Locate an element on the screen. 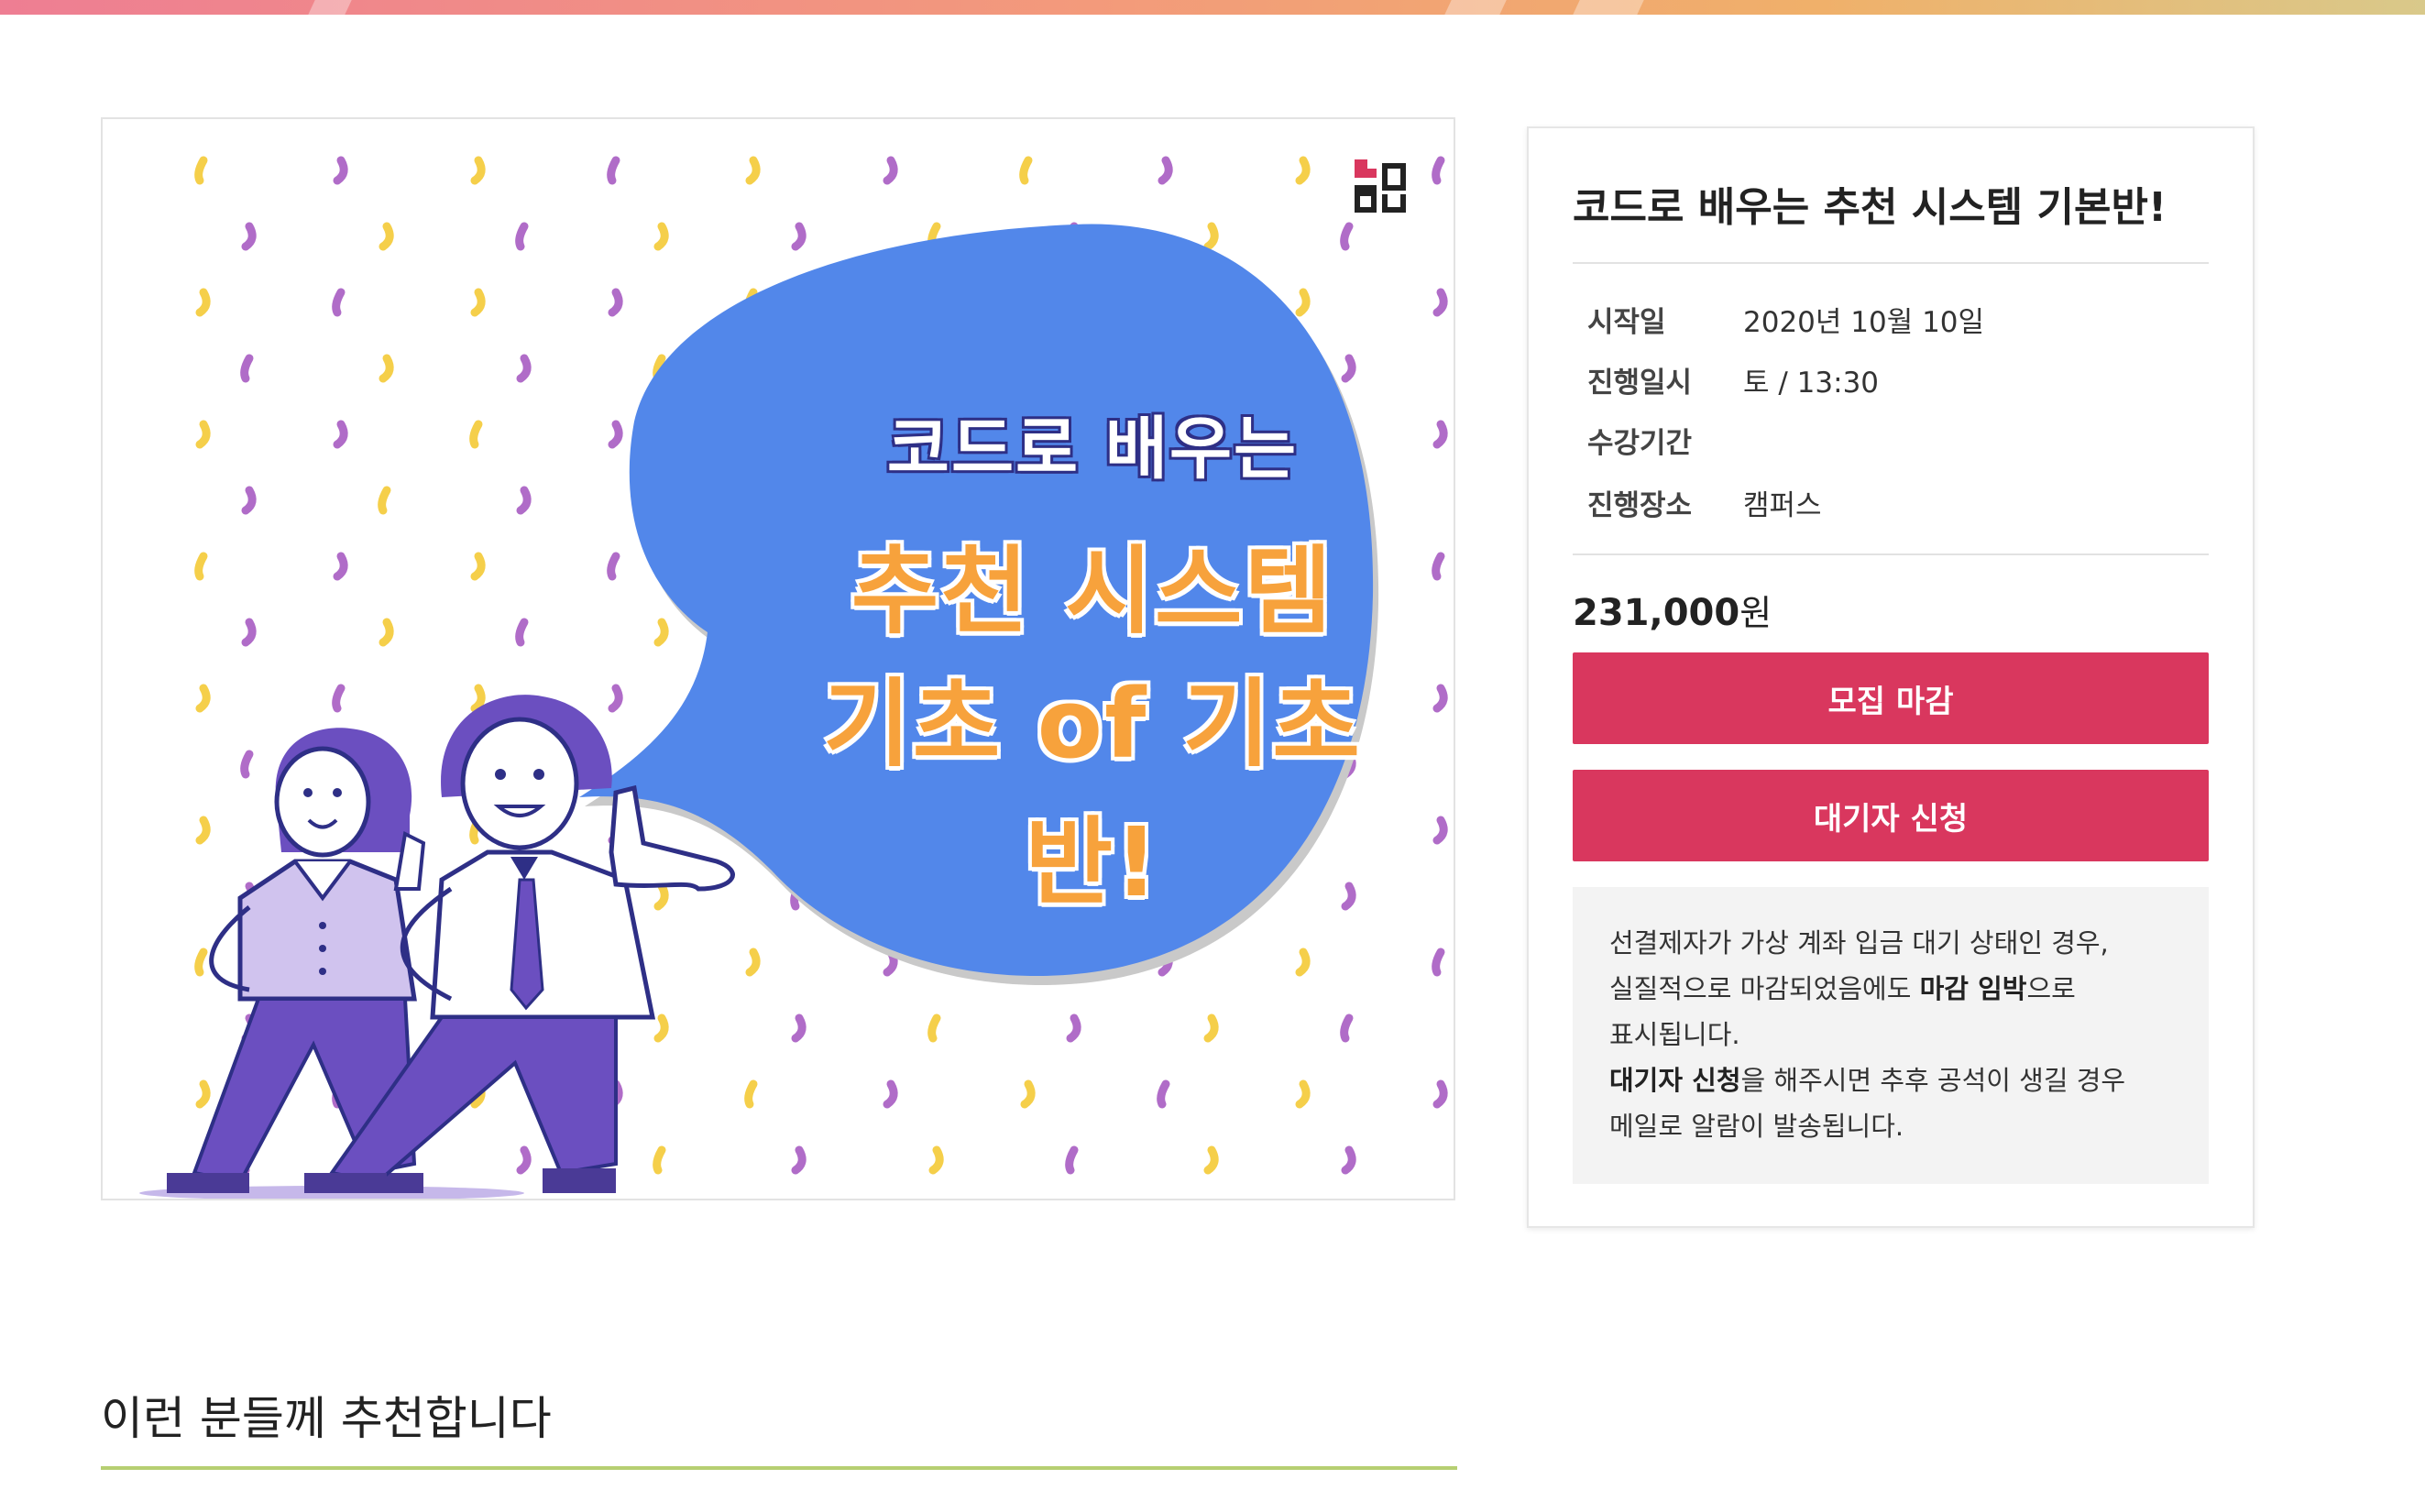 The width and height of the screenshot is (2425, 1512). info-value: 토 / 13:30 is located at coordinates (1811, 383).